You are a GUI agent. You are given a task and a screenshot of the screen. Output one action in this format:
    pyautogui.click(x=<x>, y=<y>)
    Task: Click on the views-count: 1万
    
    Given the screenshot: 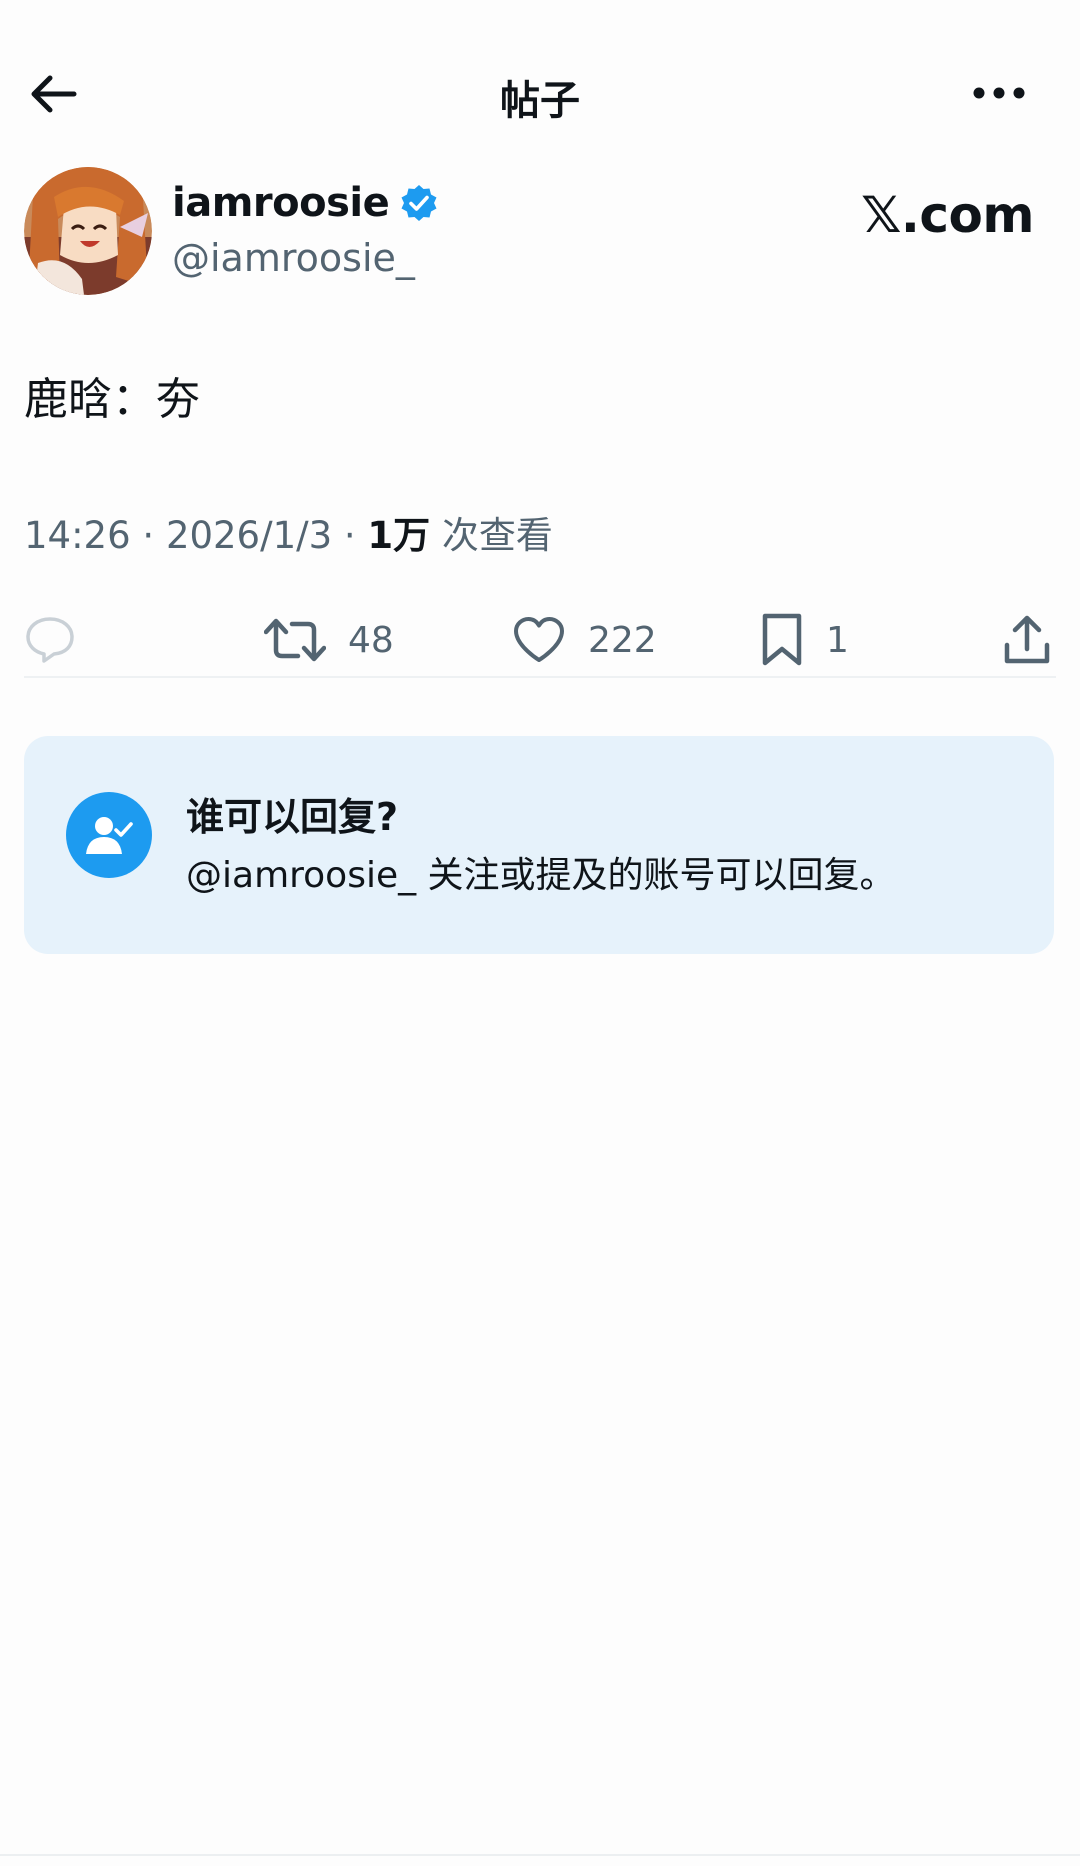 What is the action you would take?
    pyautogui.click(x=398, y=535)
    